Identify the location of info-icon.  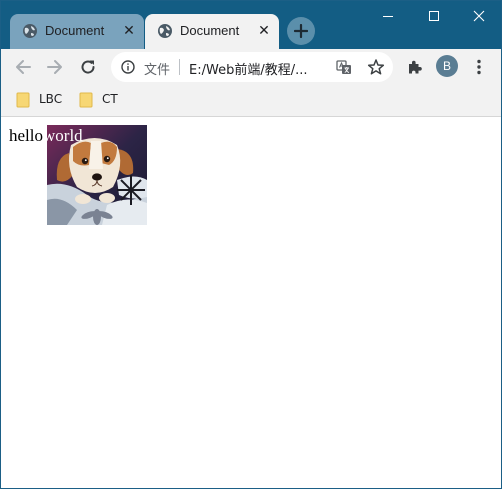
(128, 67).